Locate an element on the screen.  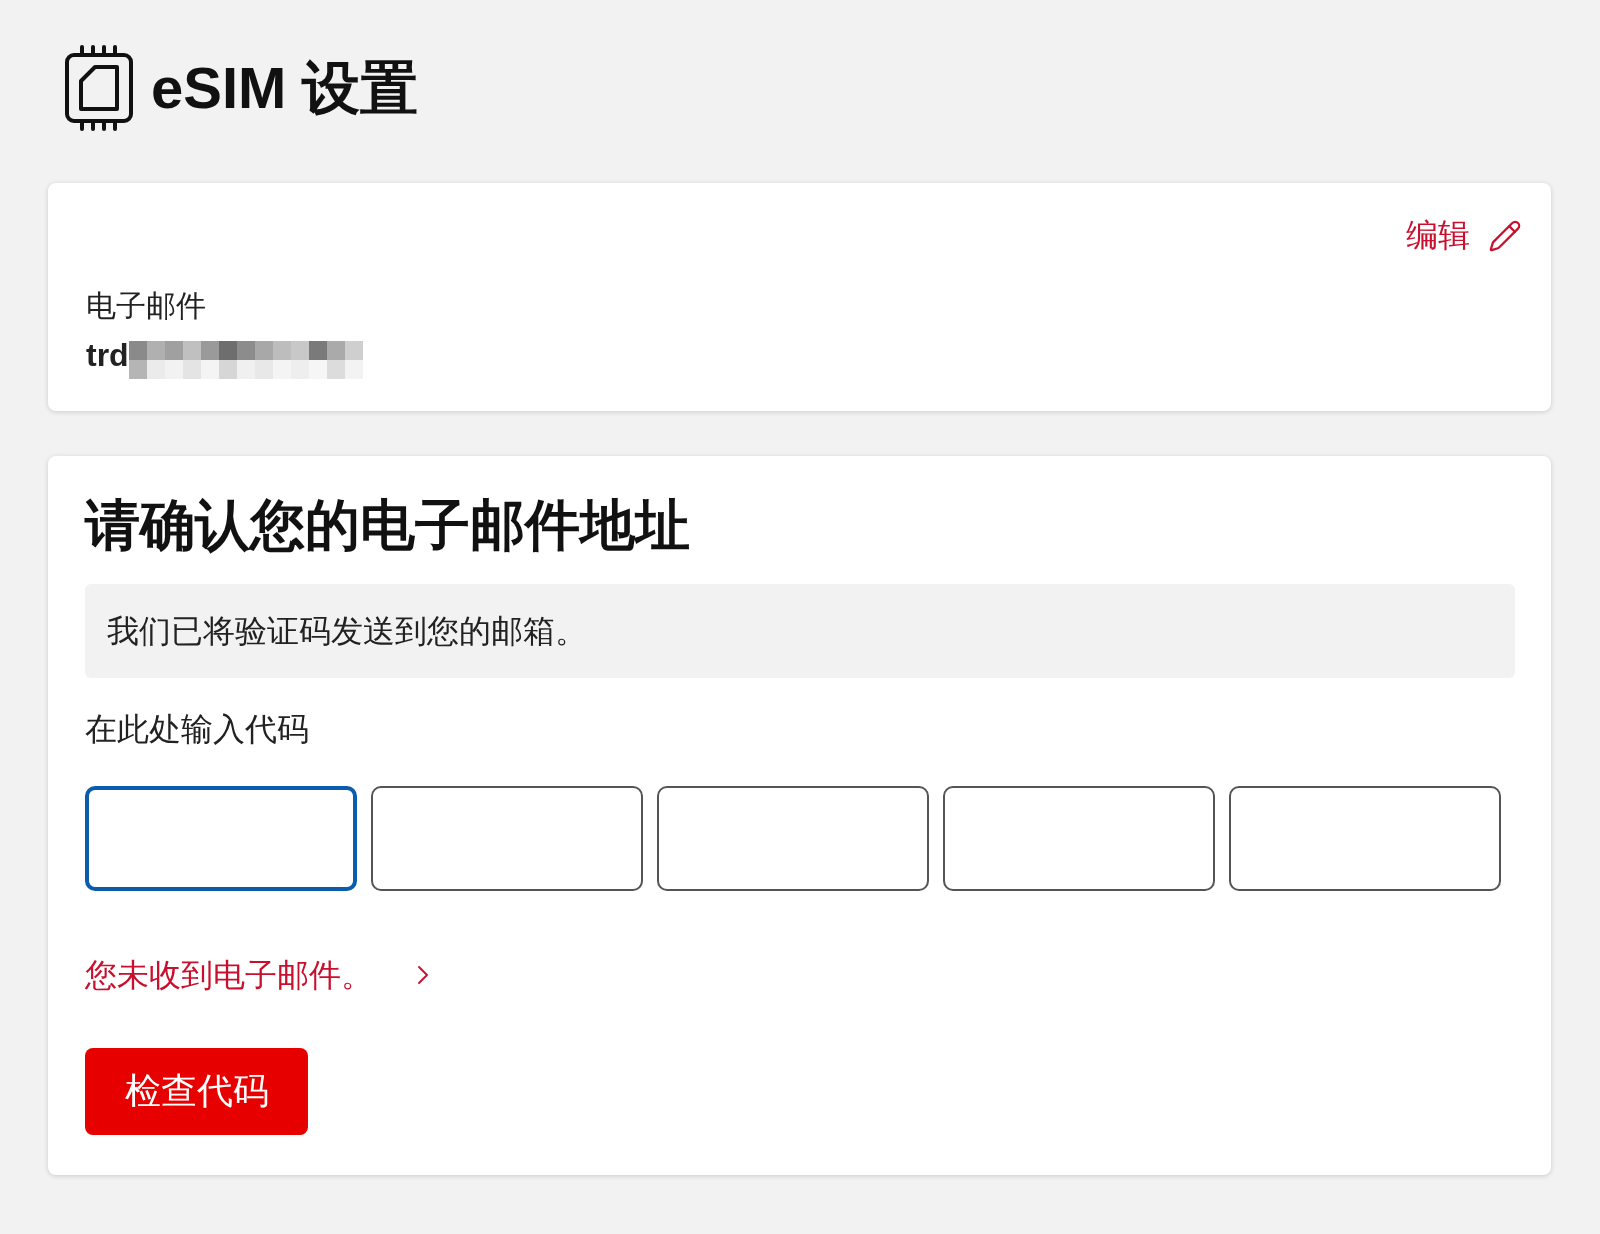
email-label: 电子邮件 is located at coordinates (146, 305).